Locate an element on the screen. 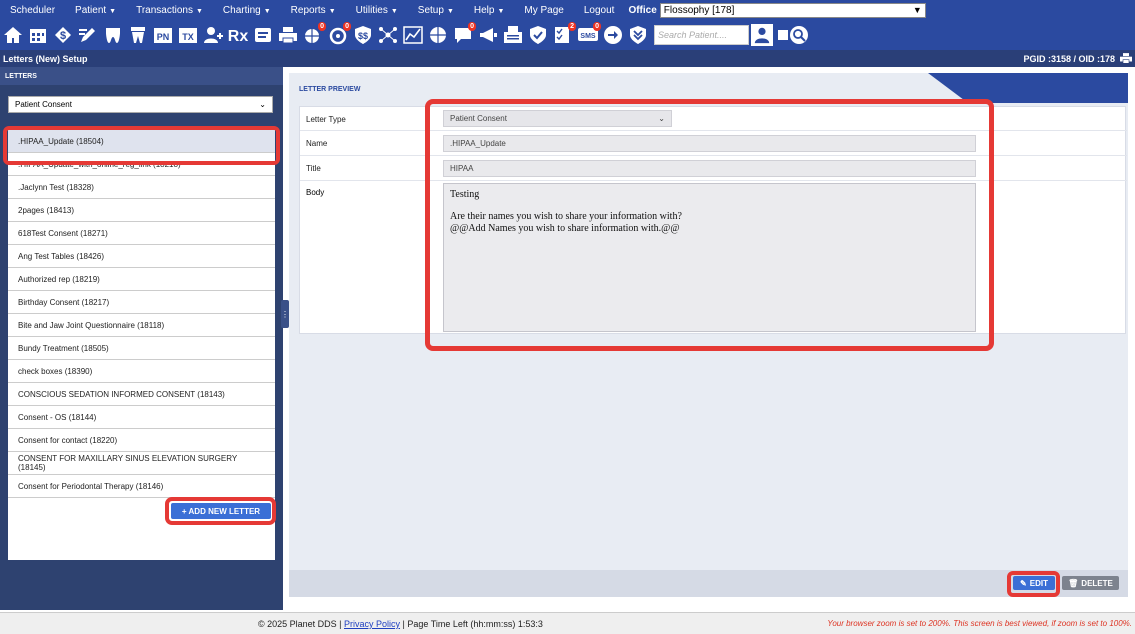  shield-check-icon is located at coordinates (537, 35).